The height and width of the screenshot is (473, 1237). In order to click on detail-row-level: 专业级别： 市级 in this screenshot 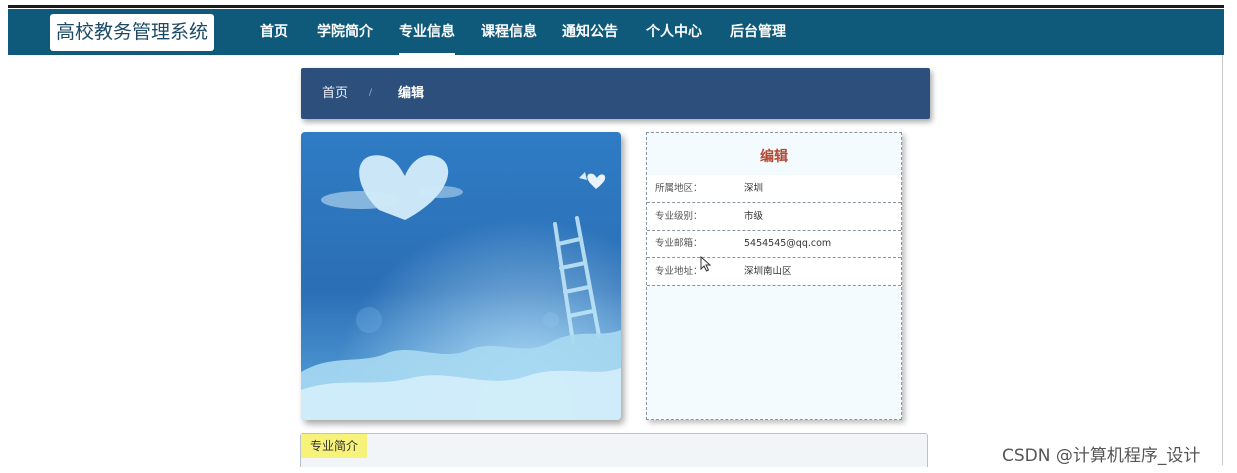, I will do `click(774, 217)`.